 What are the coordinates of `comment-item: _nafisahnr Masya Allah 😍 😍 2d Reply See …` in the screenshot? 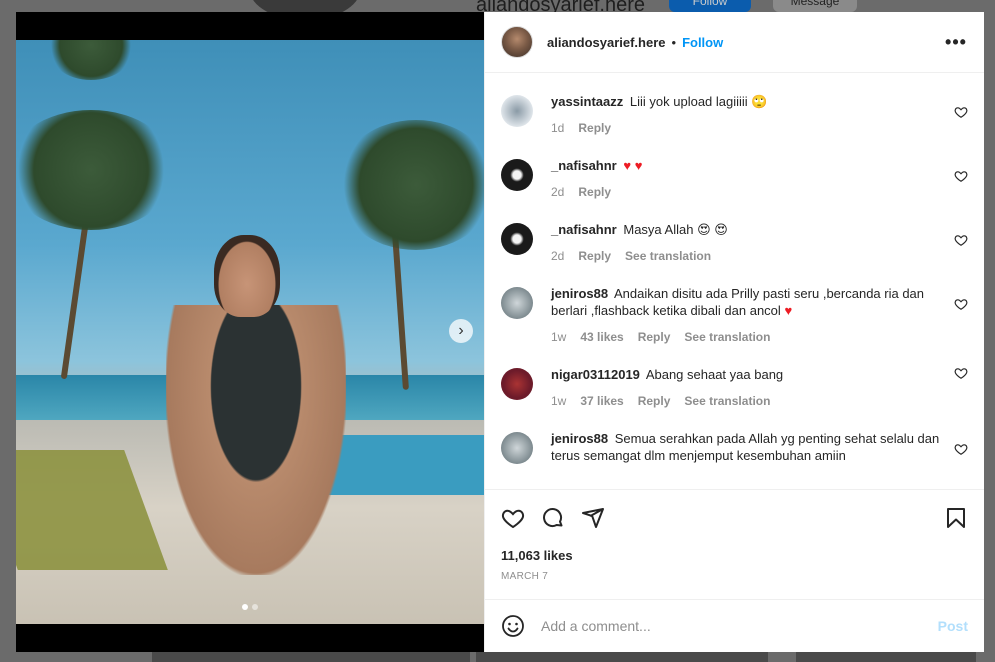 It's located at (734, 233).